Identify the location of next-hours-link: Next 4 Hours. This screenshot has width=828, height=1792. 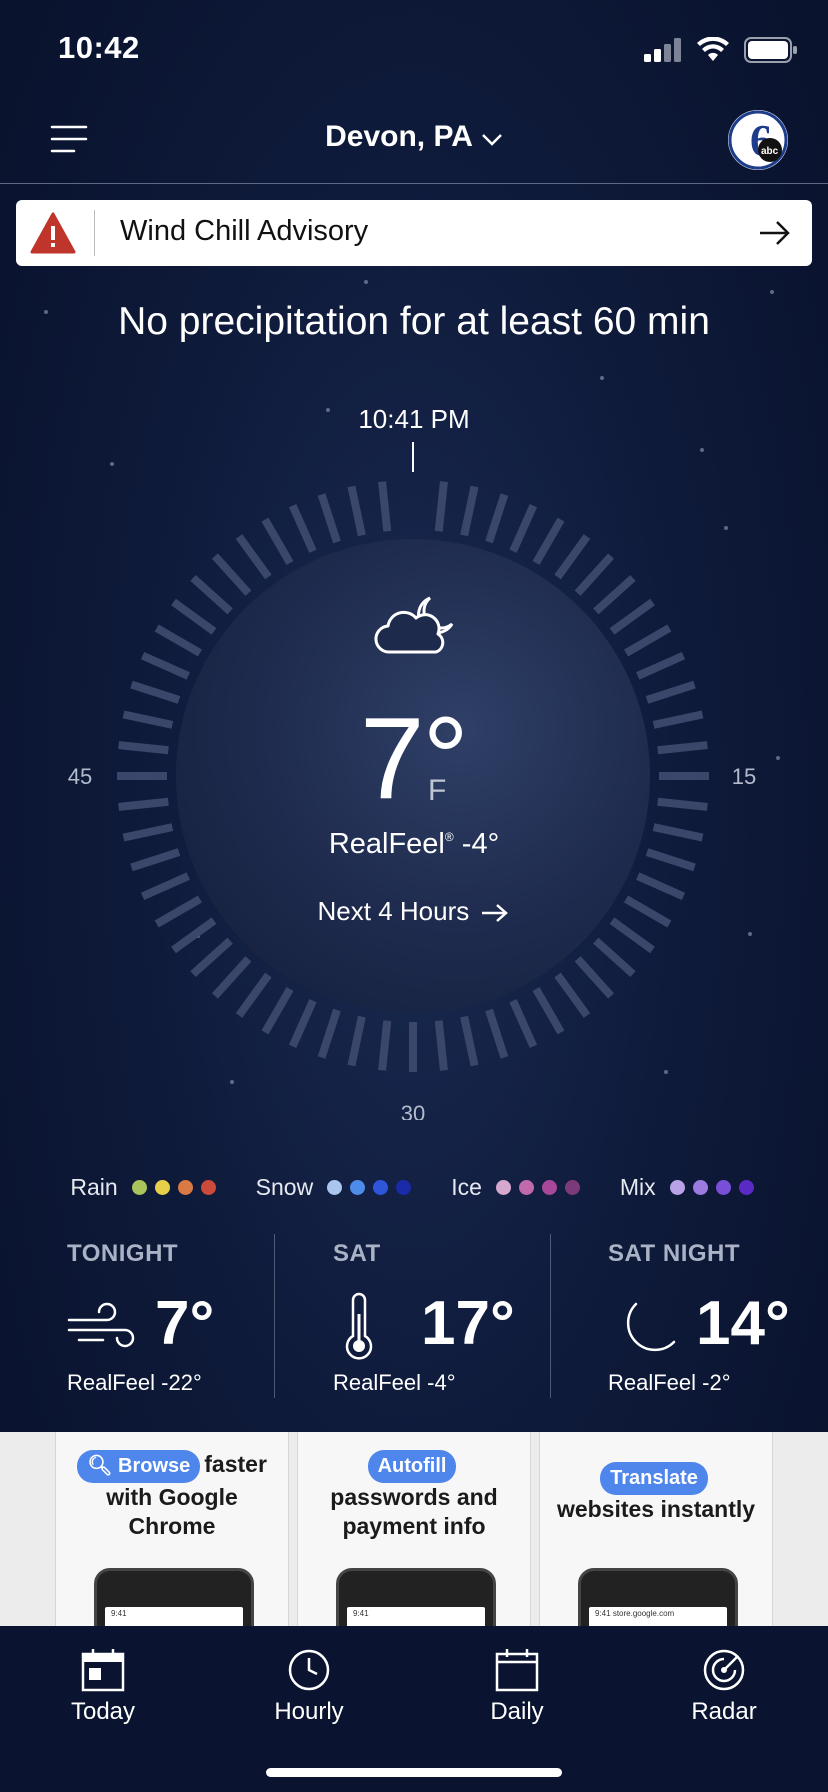
(414, 911).